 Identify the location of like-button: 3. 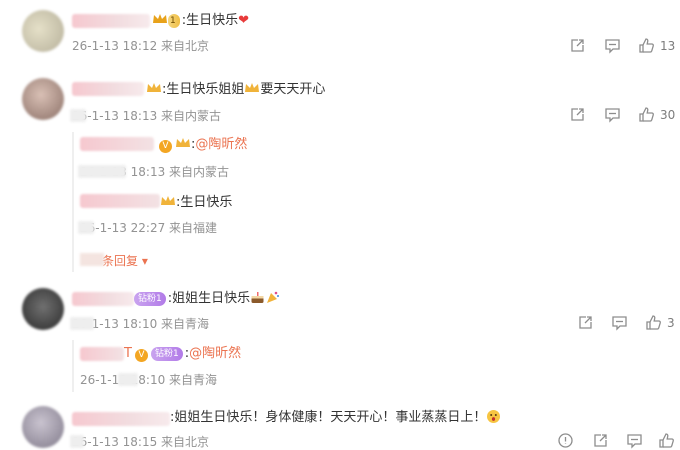
(660, 322).